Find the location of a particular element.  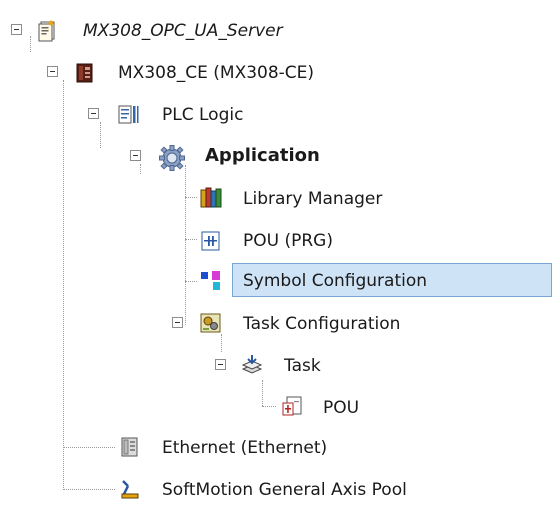

tree-item-label: Task Configuration is located at coordinates (322, 324).